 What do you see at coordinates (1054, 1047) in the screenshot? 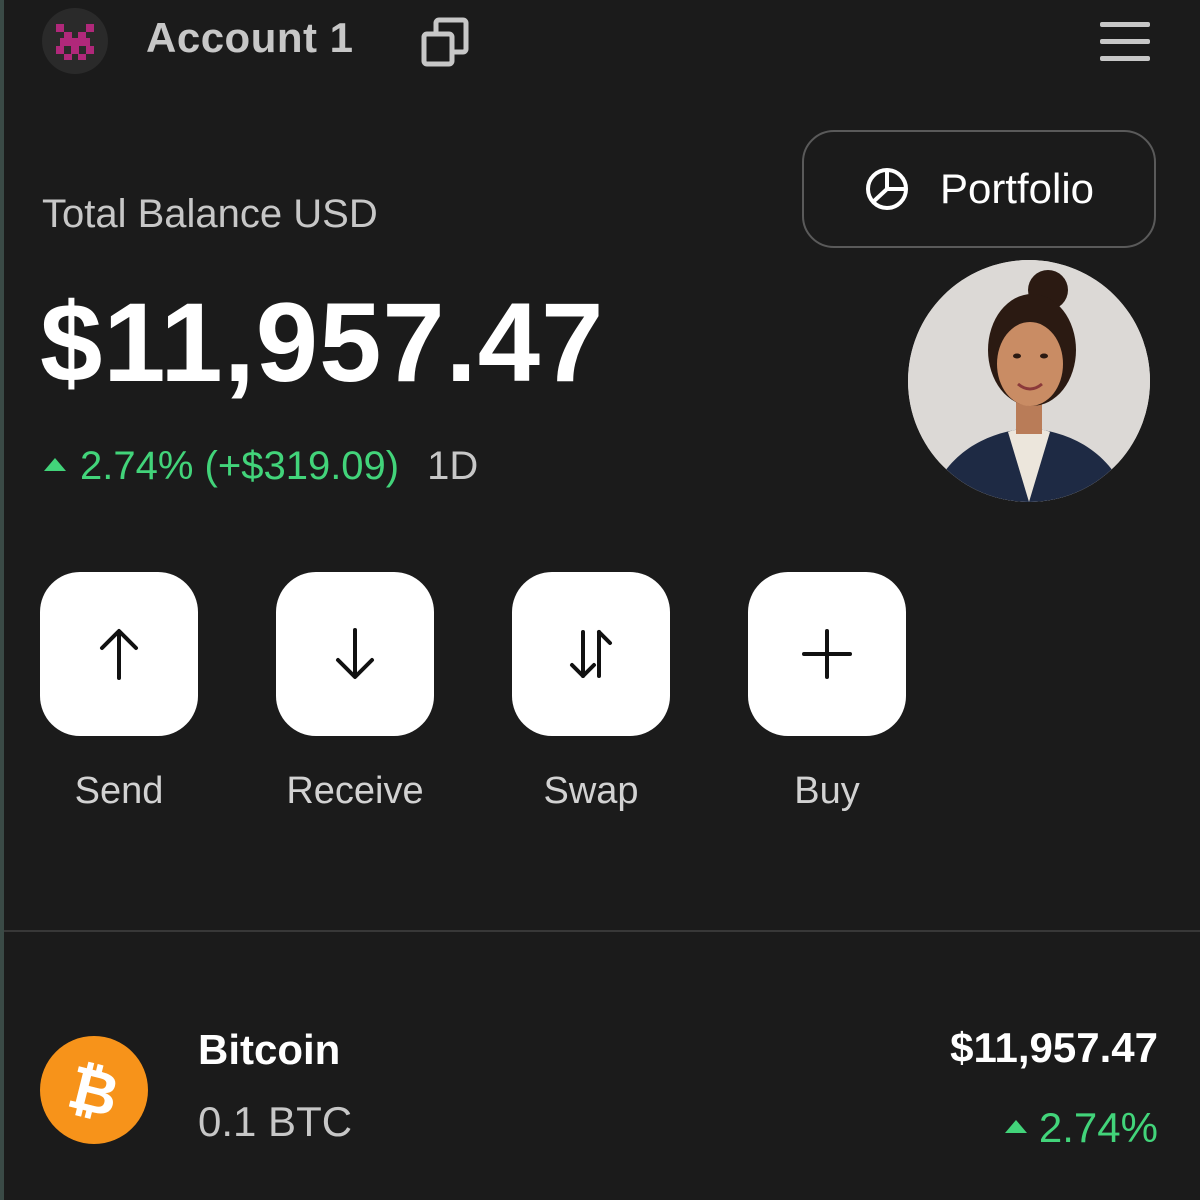
I see `asset-value: $11,957.47` at bounding box center [1054, 1047].